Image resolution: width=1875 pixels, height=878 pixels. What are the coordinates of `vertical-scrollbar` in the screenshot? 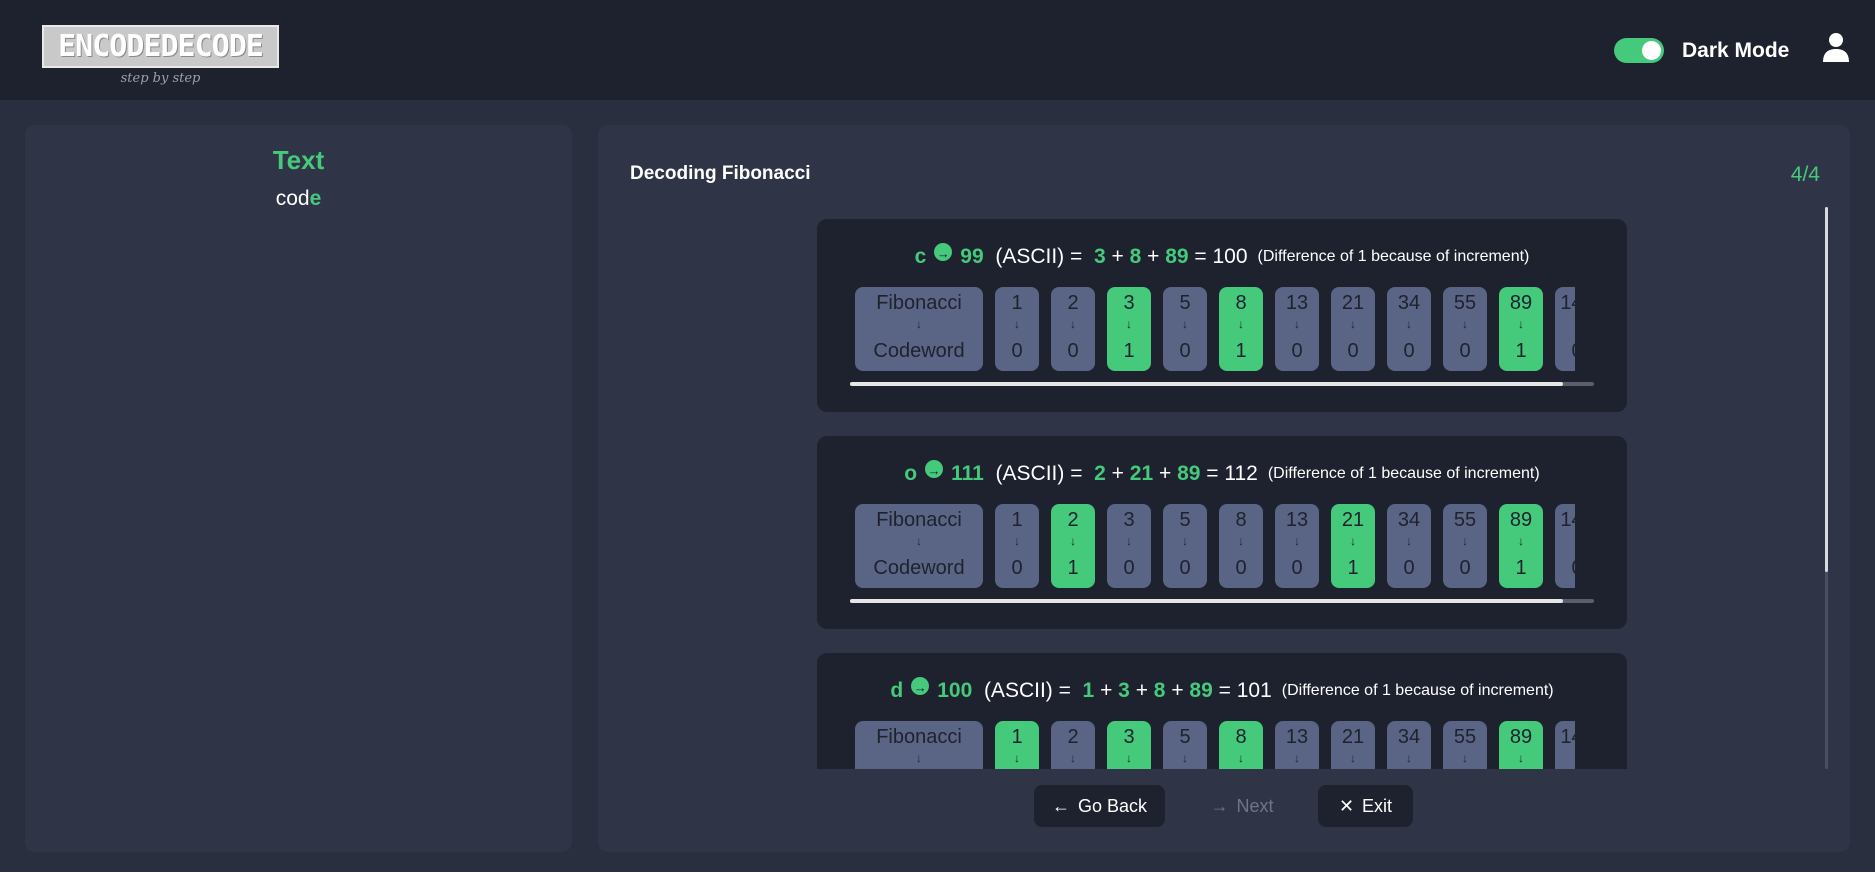 It's located at (1826, 488).